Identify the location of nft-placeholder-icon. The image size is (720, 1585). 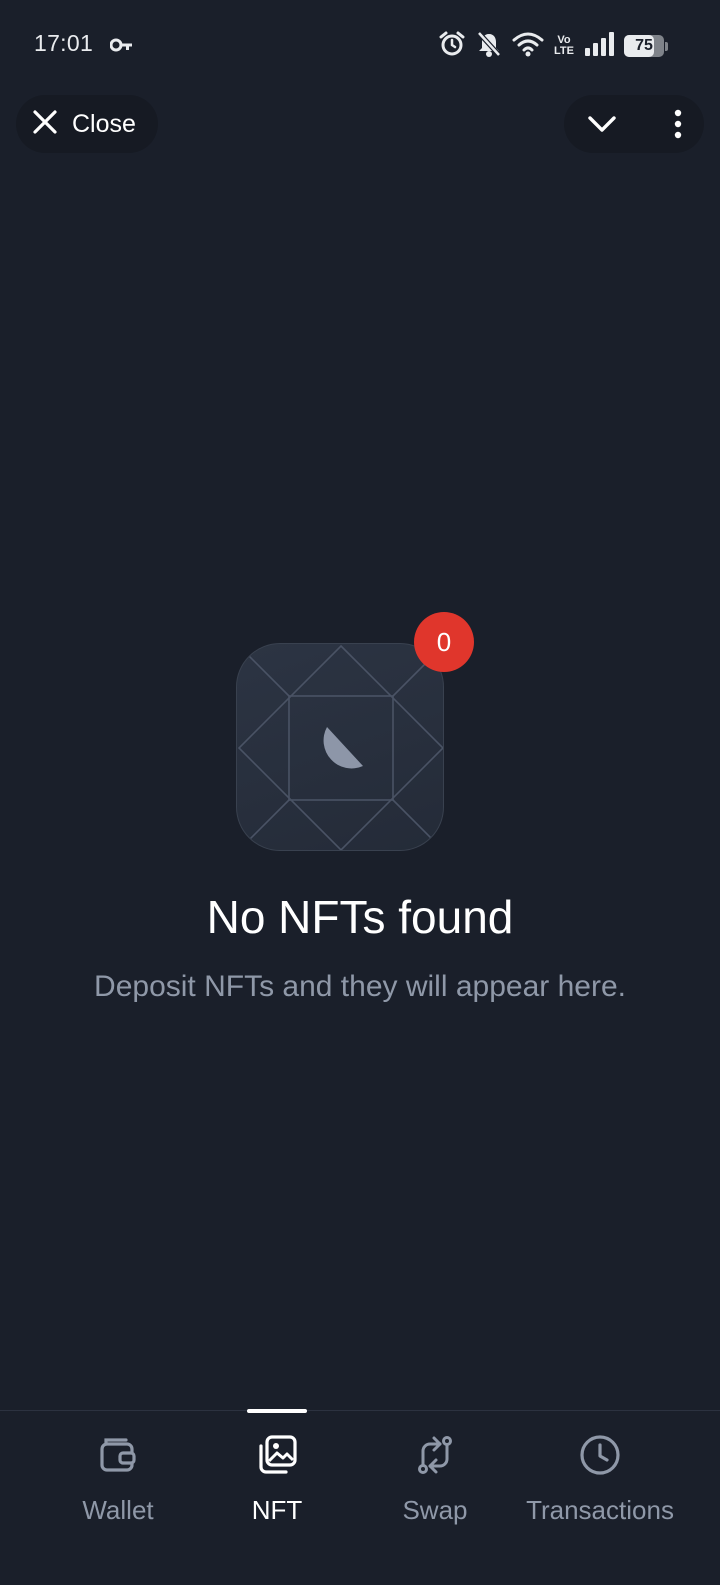
(340, 747).